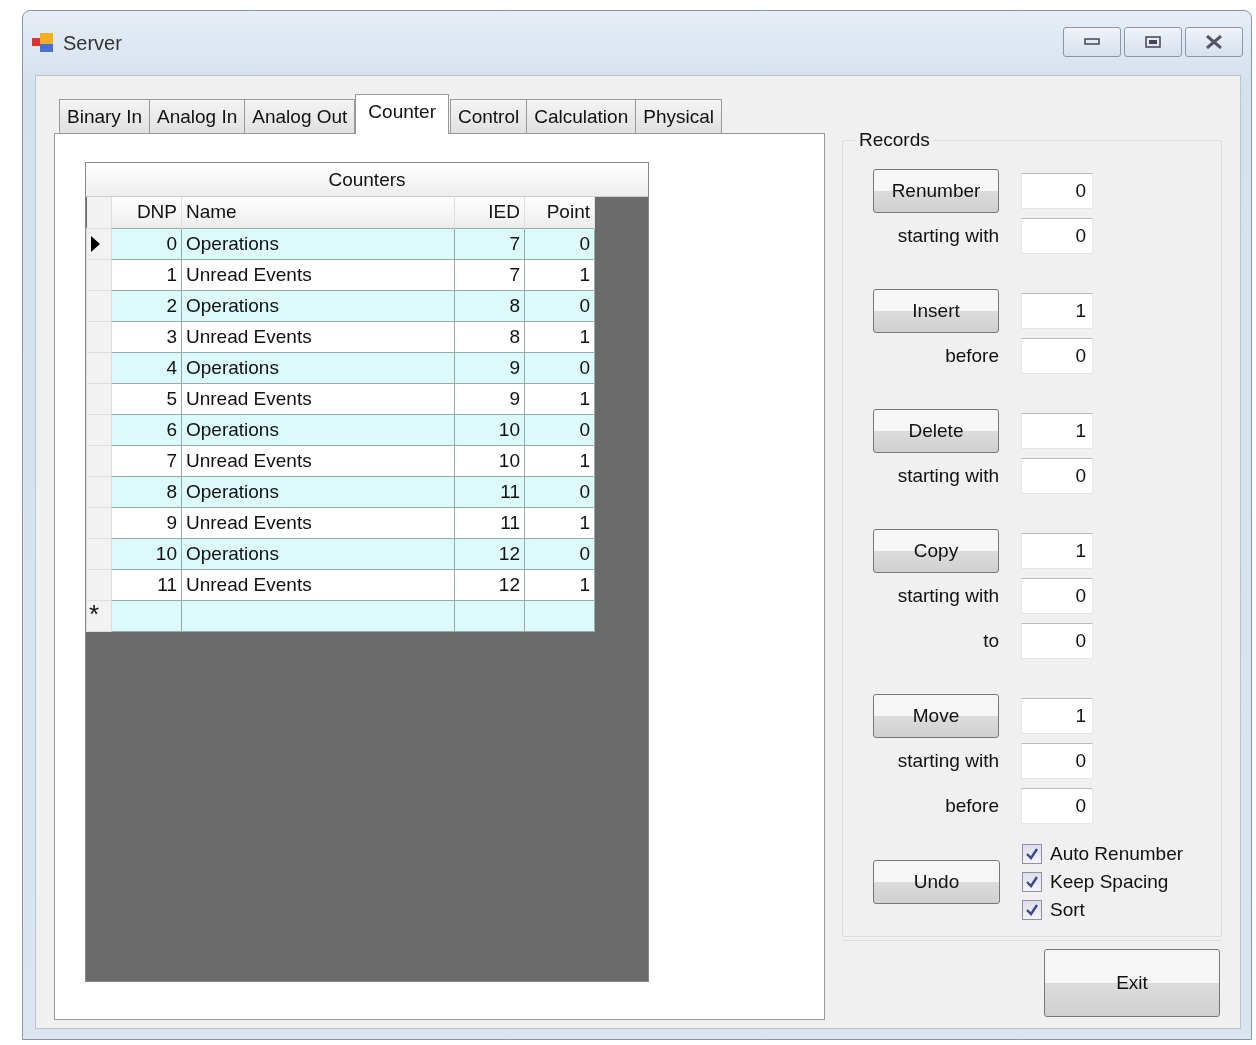 The height and width of the screenshot is (1045, 1256). Describe the element at coordinates (92, 43) in the screenshot. I see `window-title: Server` at that location.